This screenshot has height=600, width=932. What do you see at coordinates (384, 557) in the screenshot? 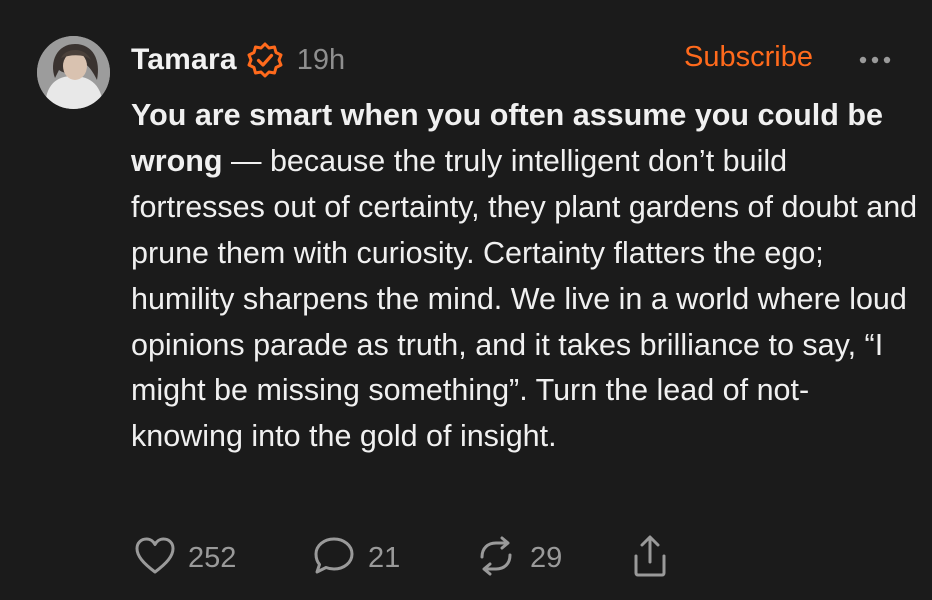
I see `reply-count: 21` at bounding box center [384, 557].